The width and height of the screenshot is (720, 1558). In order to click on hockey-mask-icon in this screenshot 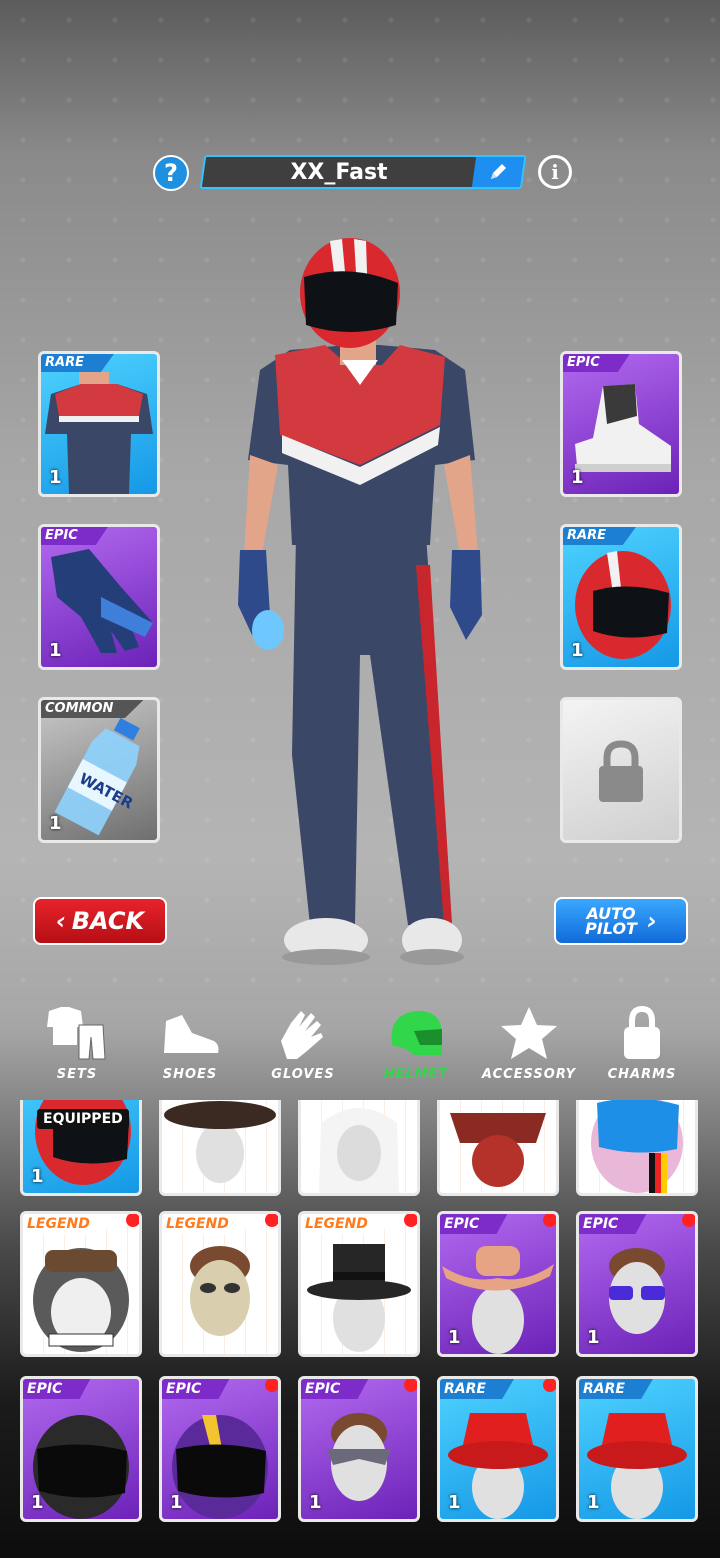, I will do `click(220, 1291)`.